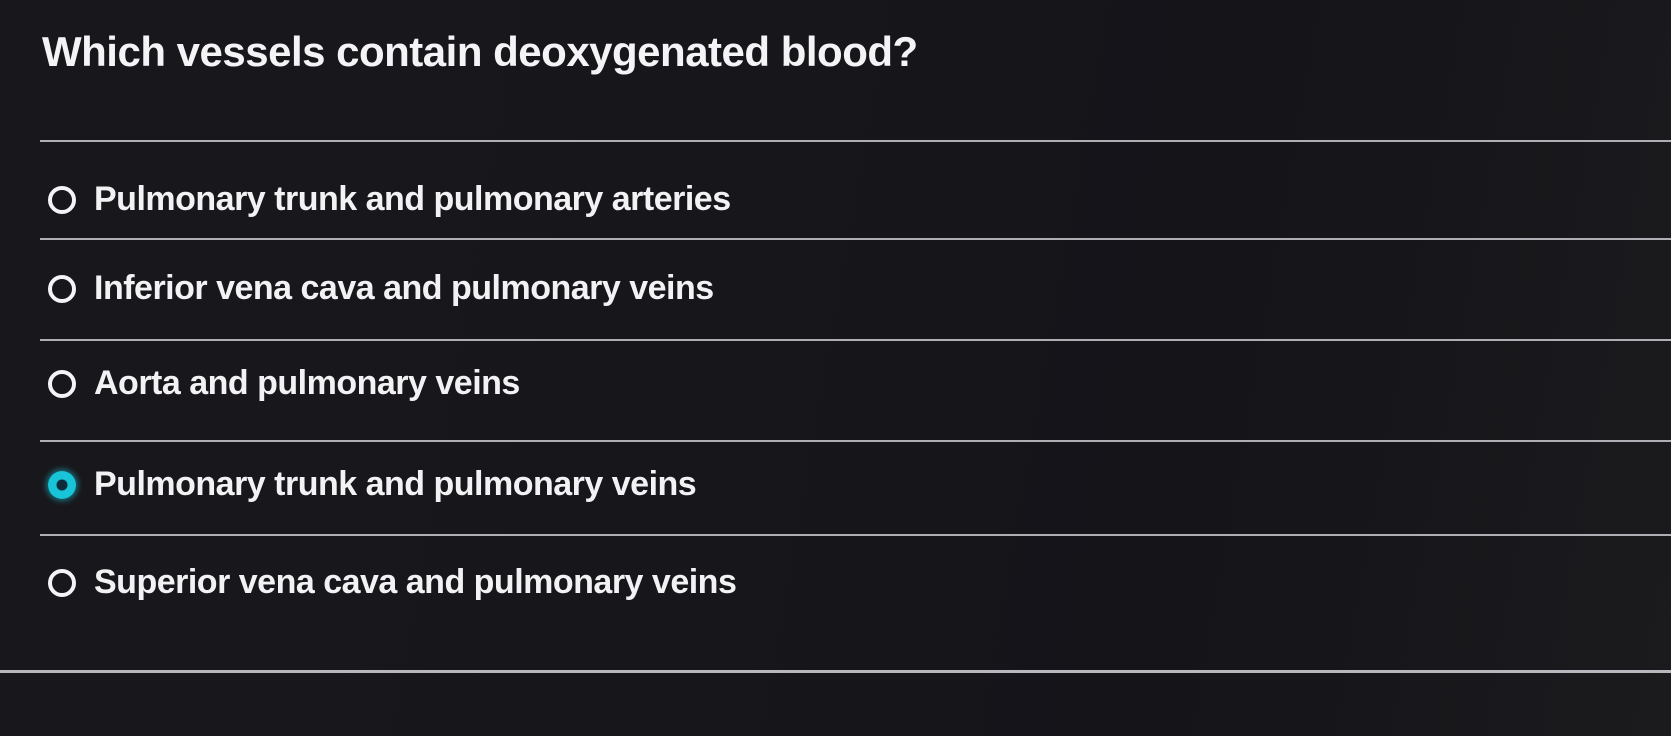  I want to click on radio-button-selected-icon, so click(62, 484).